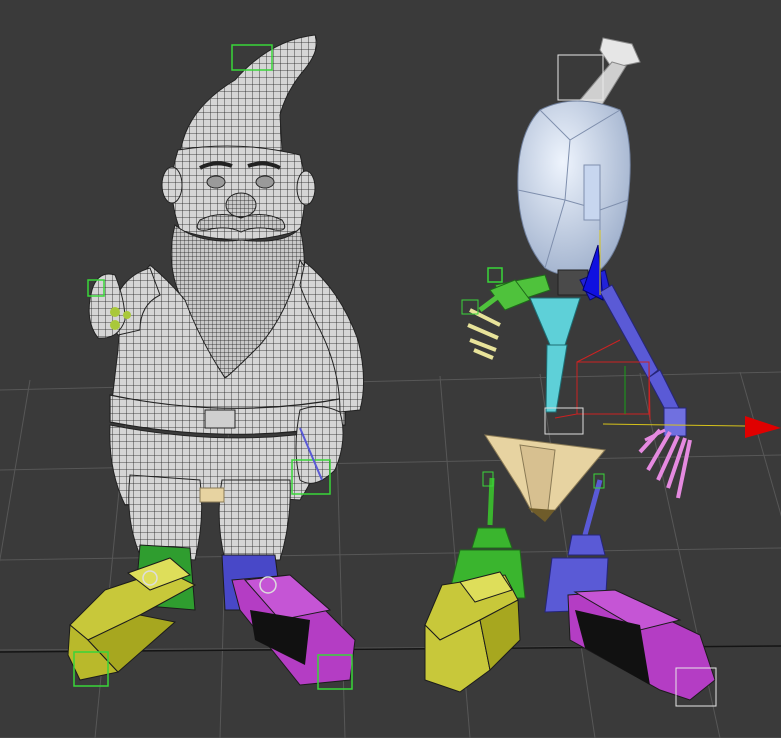 The height and width of the screenshot is (738, 781). Describe the element at coordinates (132, 615) in the screenshot. I see `gnome-foot-left-rig` at that location.